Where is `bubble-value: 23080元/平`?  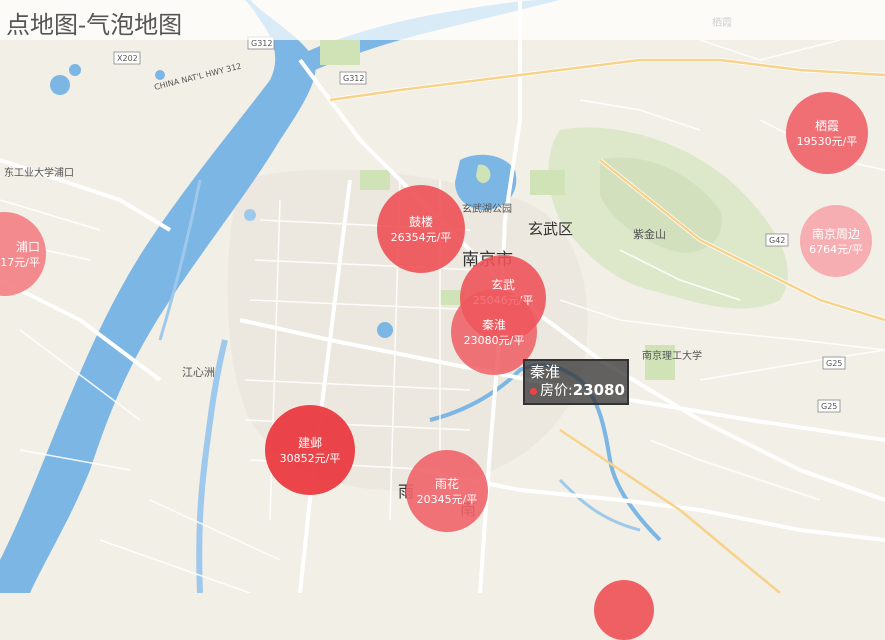 bubble-value: 23080元/平 is located at coordinates (494, 340).